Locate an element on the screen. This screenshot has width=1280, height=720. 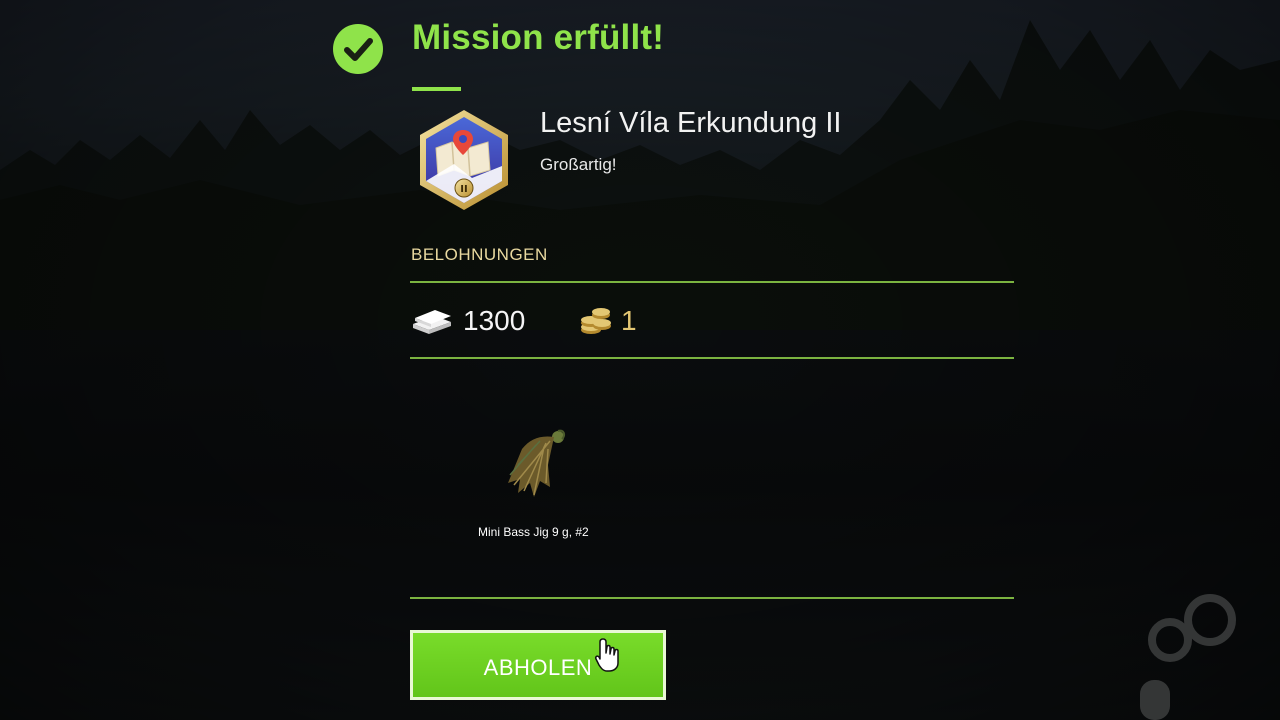
claim-button: ABHOLEN is located at coordinates (538, 665).